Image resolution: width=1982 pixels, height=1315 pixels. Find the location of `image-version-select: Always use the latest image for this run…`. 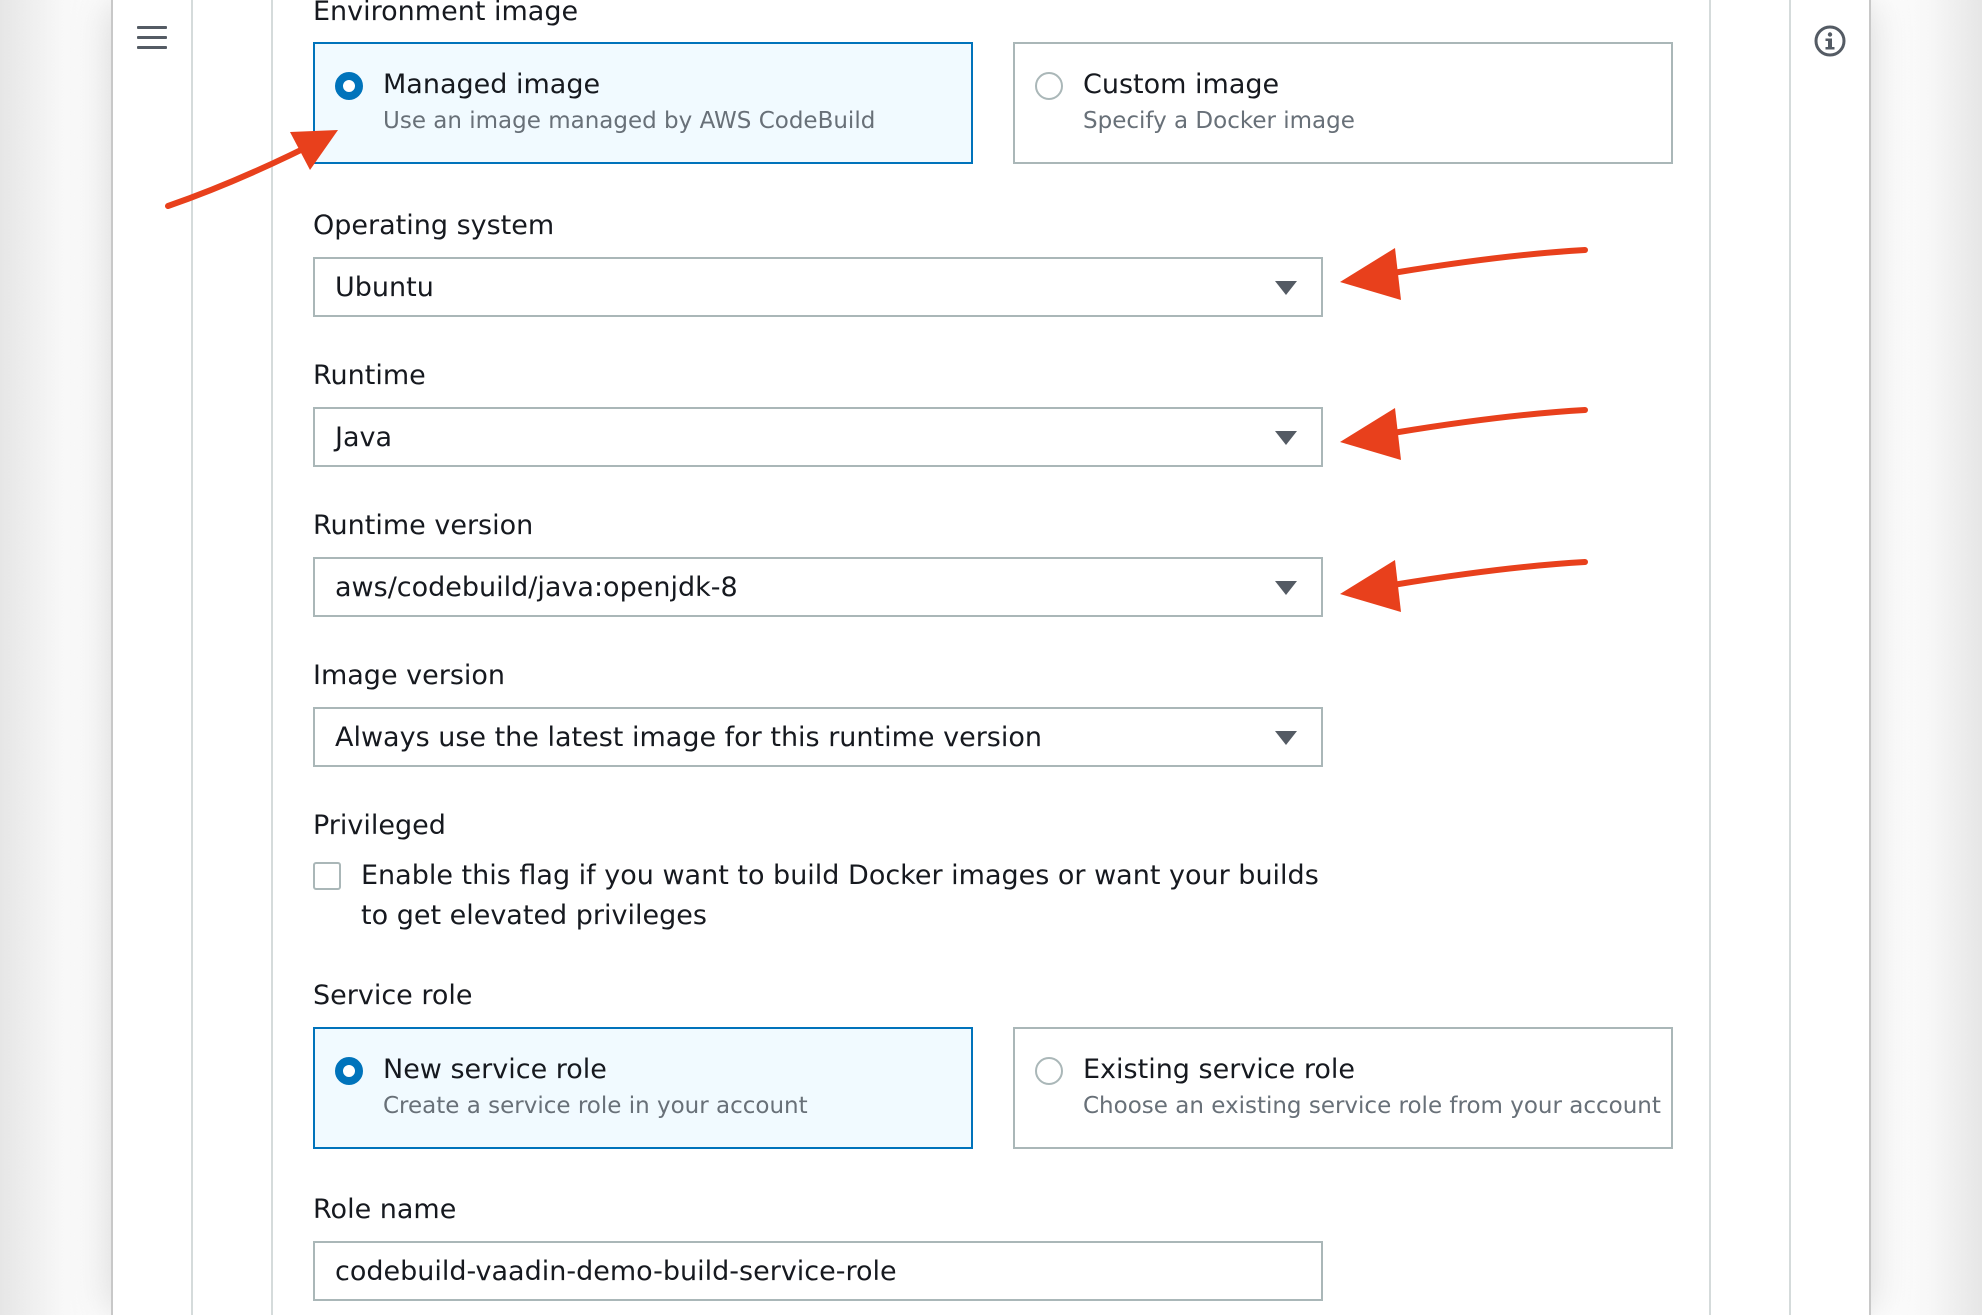

image-version-select: Always use the latest image for this run… is located at coordinates (818, 737).